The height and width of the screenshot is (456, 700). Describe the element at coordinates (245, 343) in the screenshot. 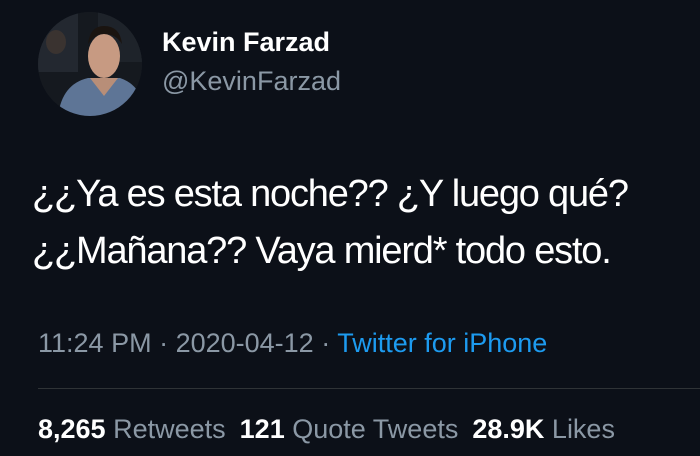

I see `tweet-date: 2020-04-12` at that location.